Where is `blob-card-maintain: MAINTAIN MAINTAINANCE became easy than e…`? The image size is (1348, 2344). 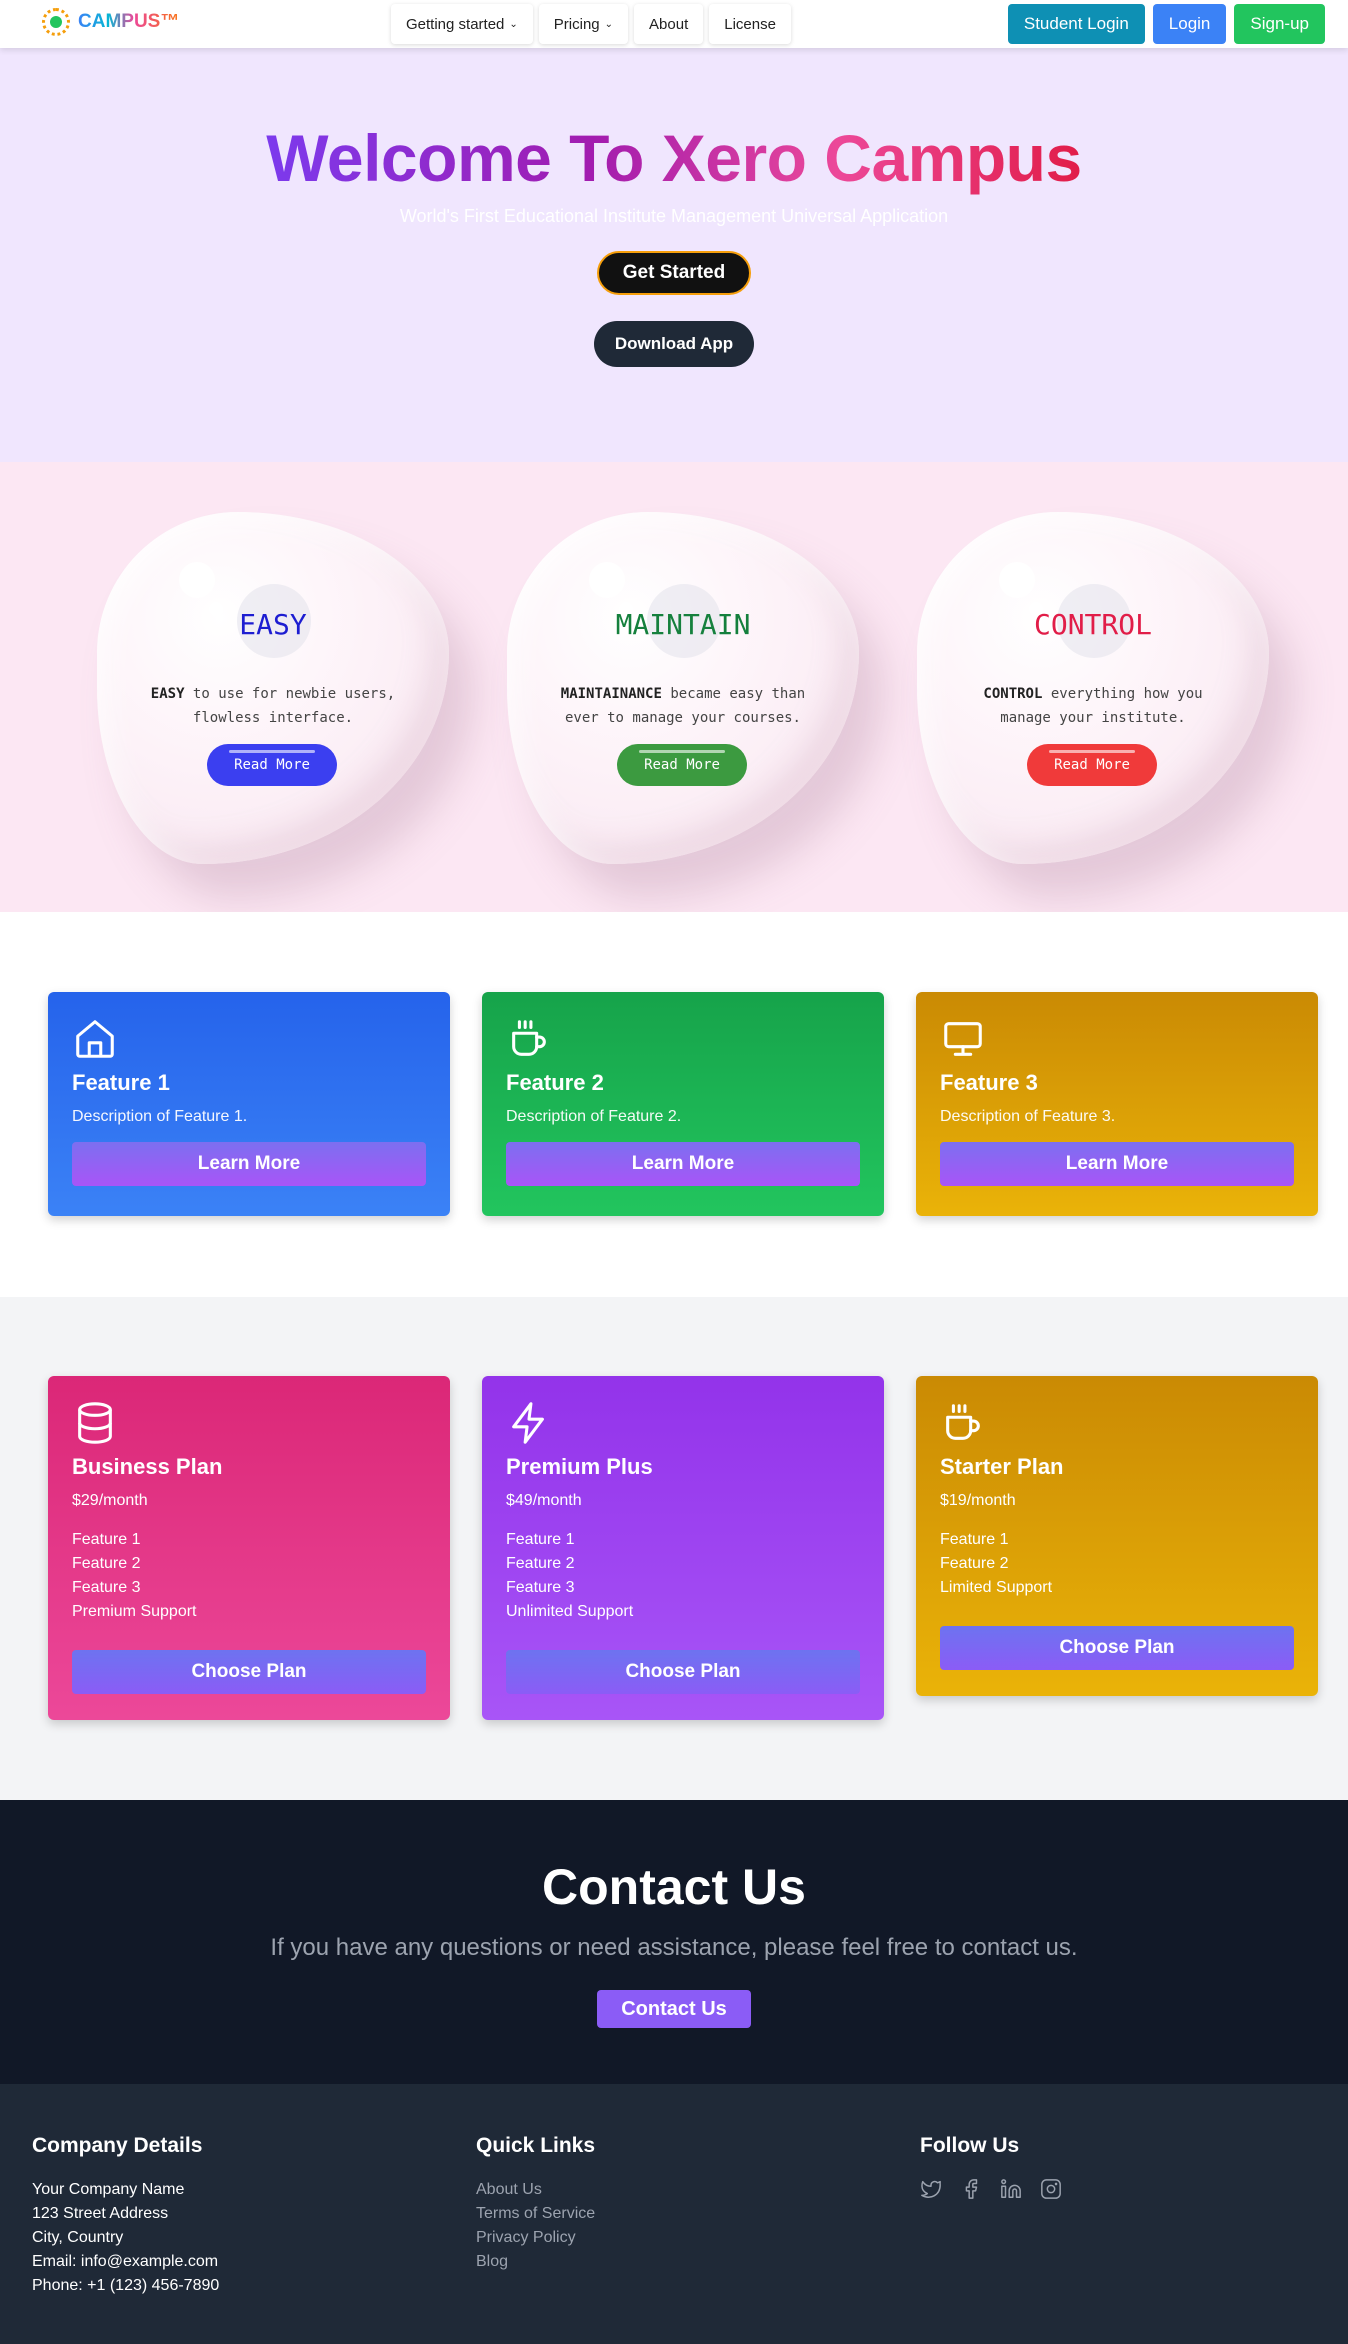 blob-card-maintain: MAINTAIN MAINTAINANCE became easy than e… is located at coordinates (683, 688).